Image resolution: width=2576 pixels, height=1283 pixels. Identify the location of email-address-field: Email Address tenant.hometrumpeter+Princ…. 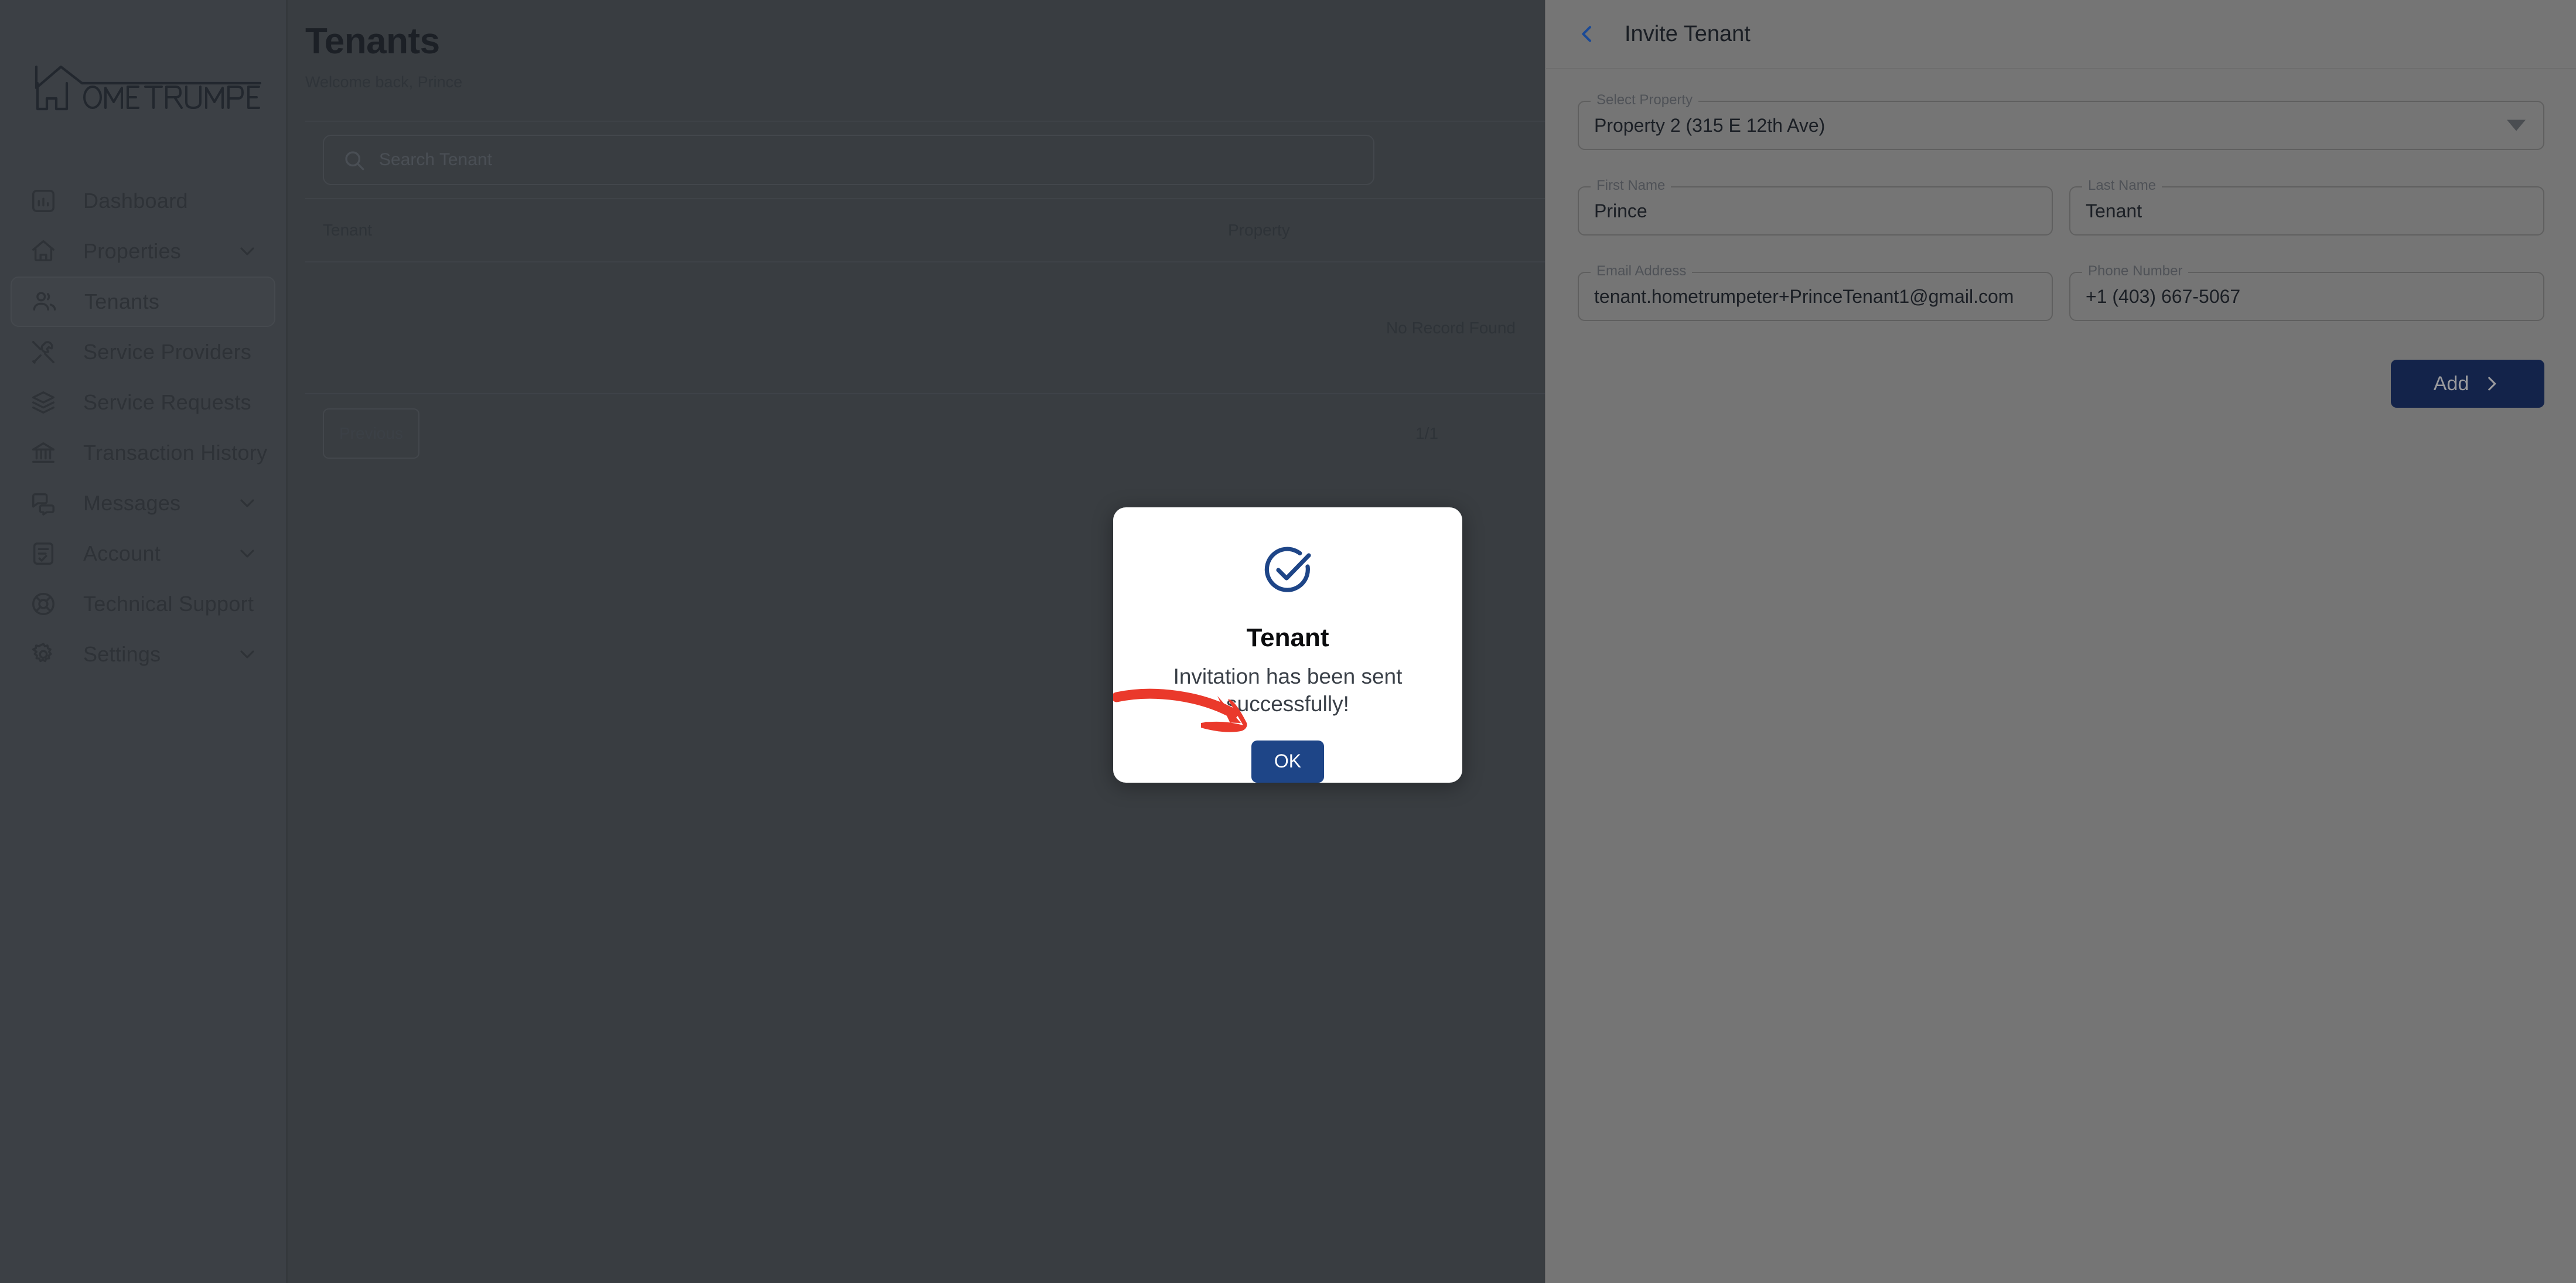
(1816, 292).